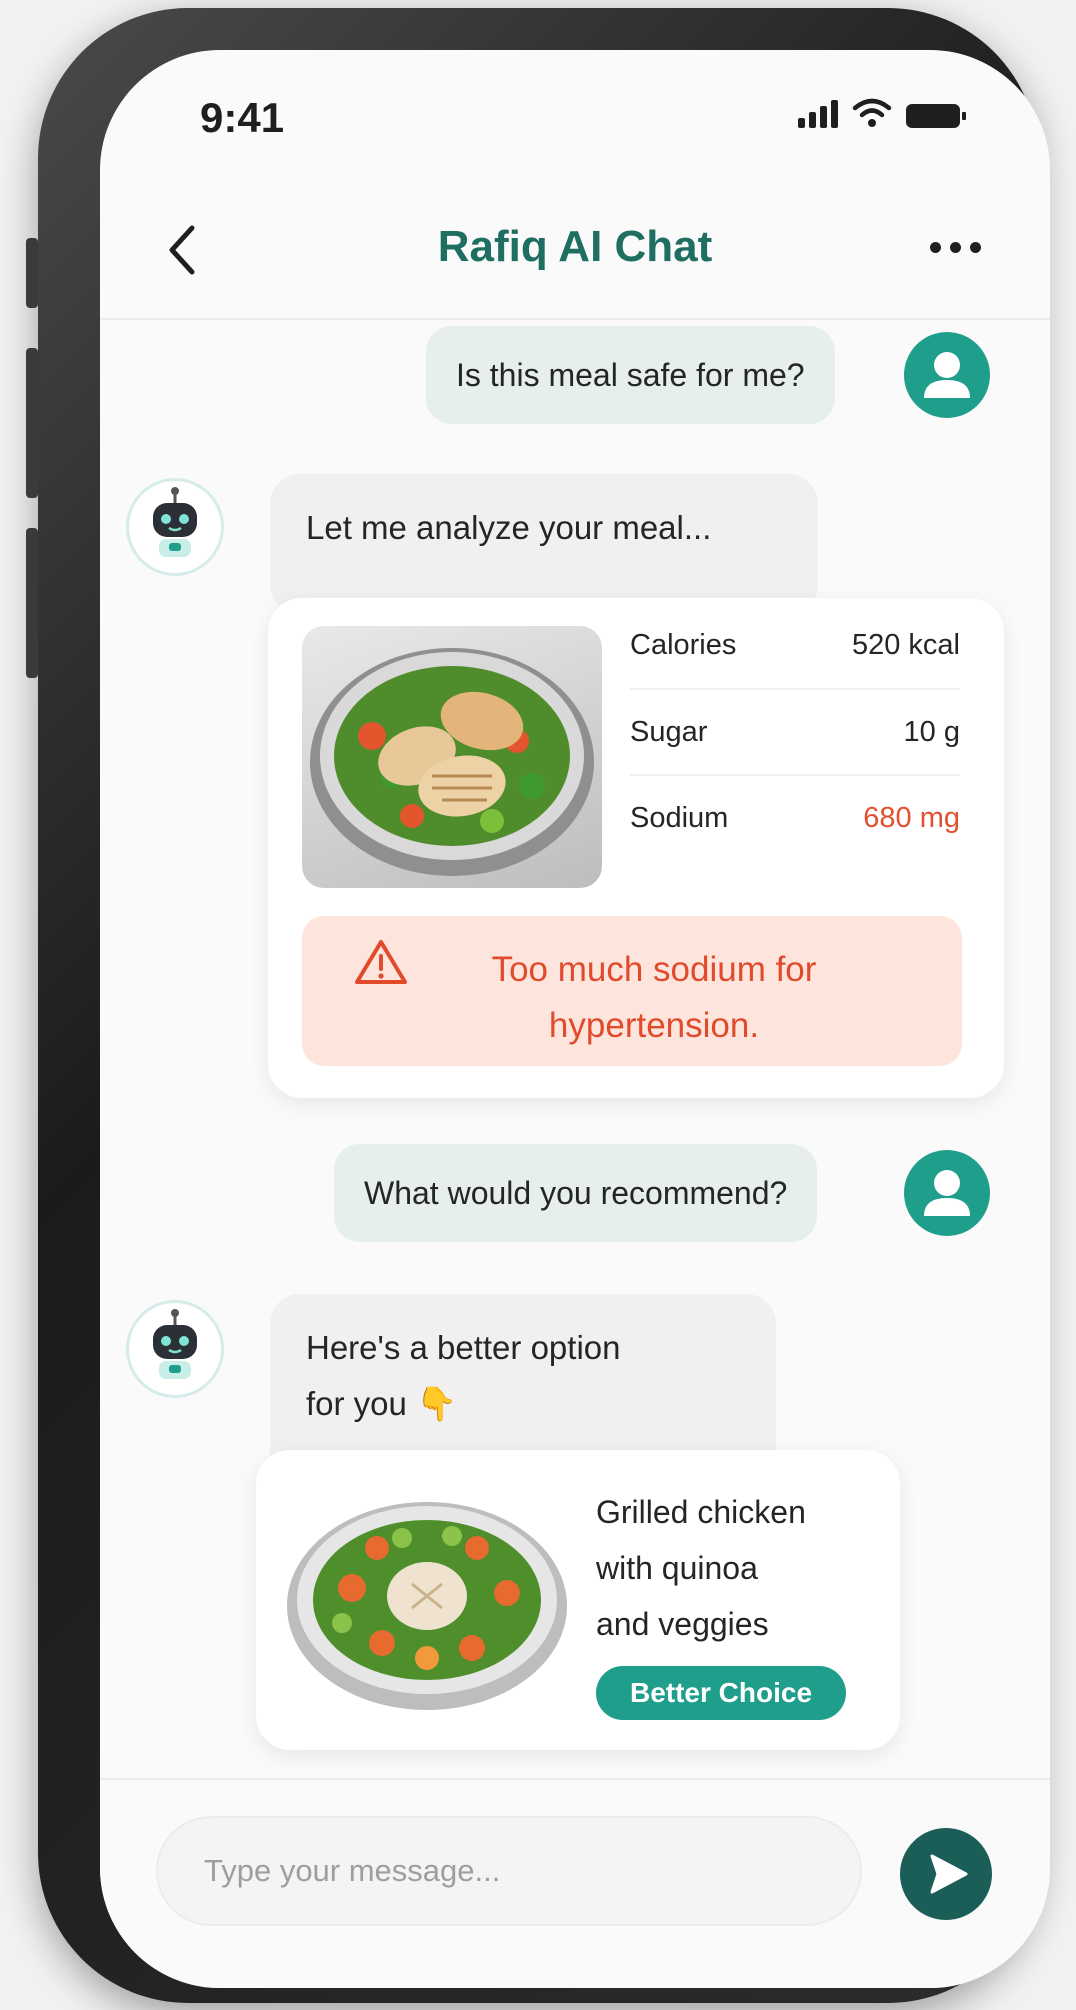 The width and height of the screenshot is (1076, 2010). I want to click on battery-icon, so click(936, 116).